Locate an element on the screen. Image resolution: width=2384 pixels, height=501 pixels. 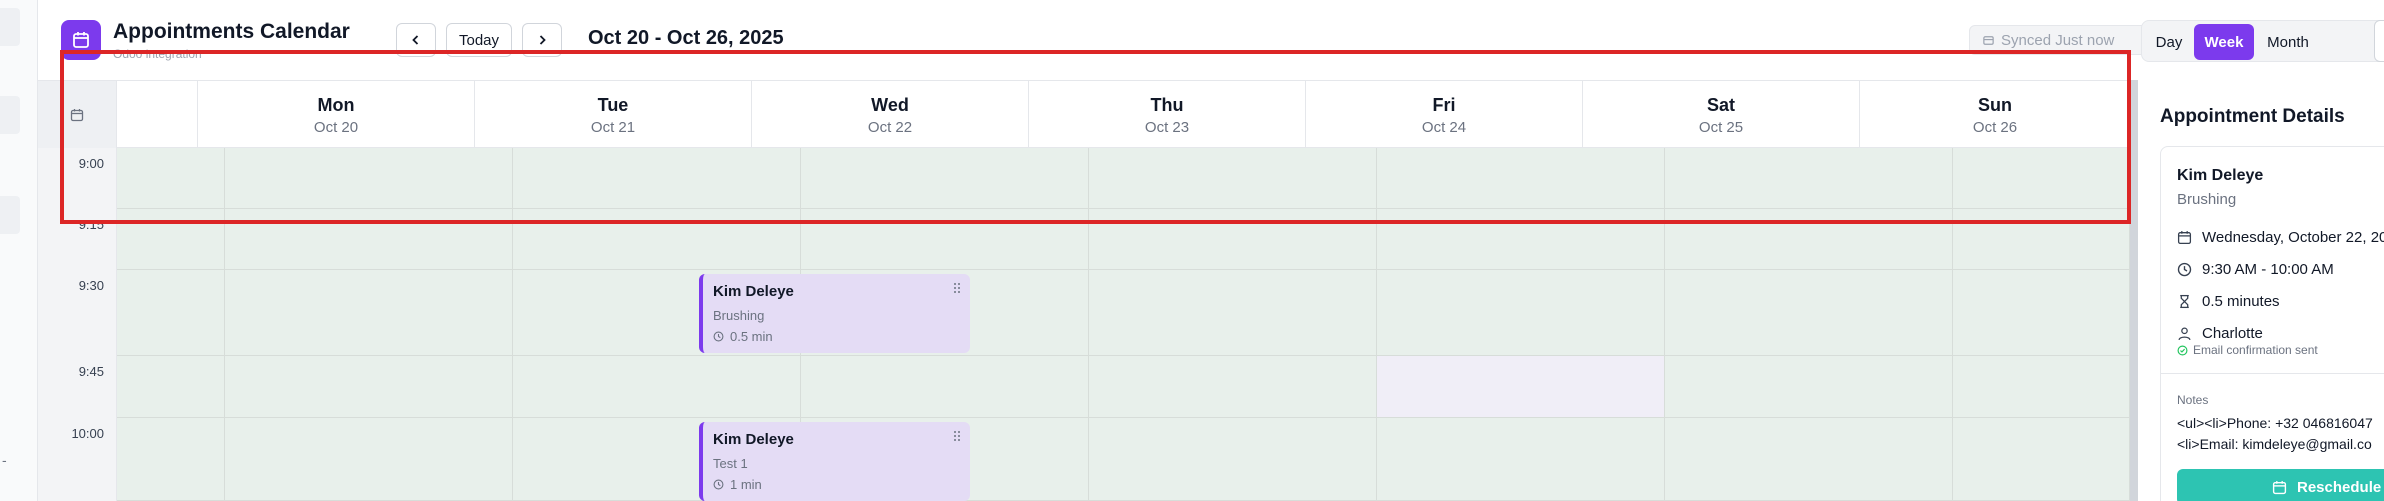
clock-icon is located at coordinates (718, 484).